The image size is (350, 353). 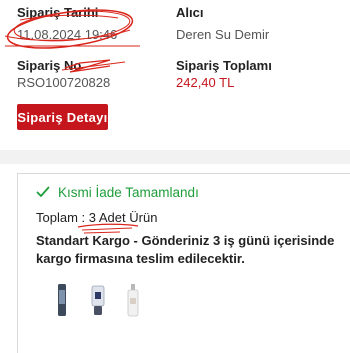 I want to click on order-number-value: RSO100720828, so click(x=64, y=82).